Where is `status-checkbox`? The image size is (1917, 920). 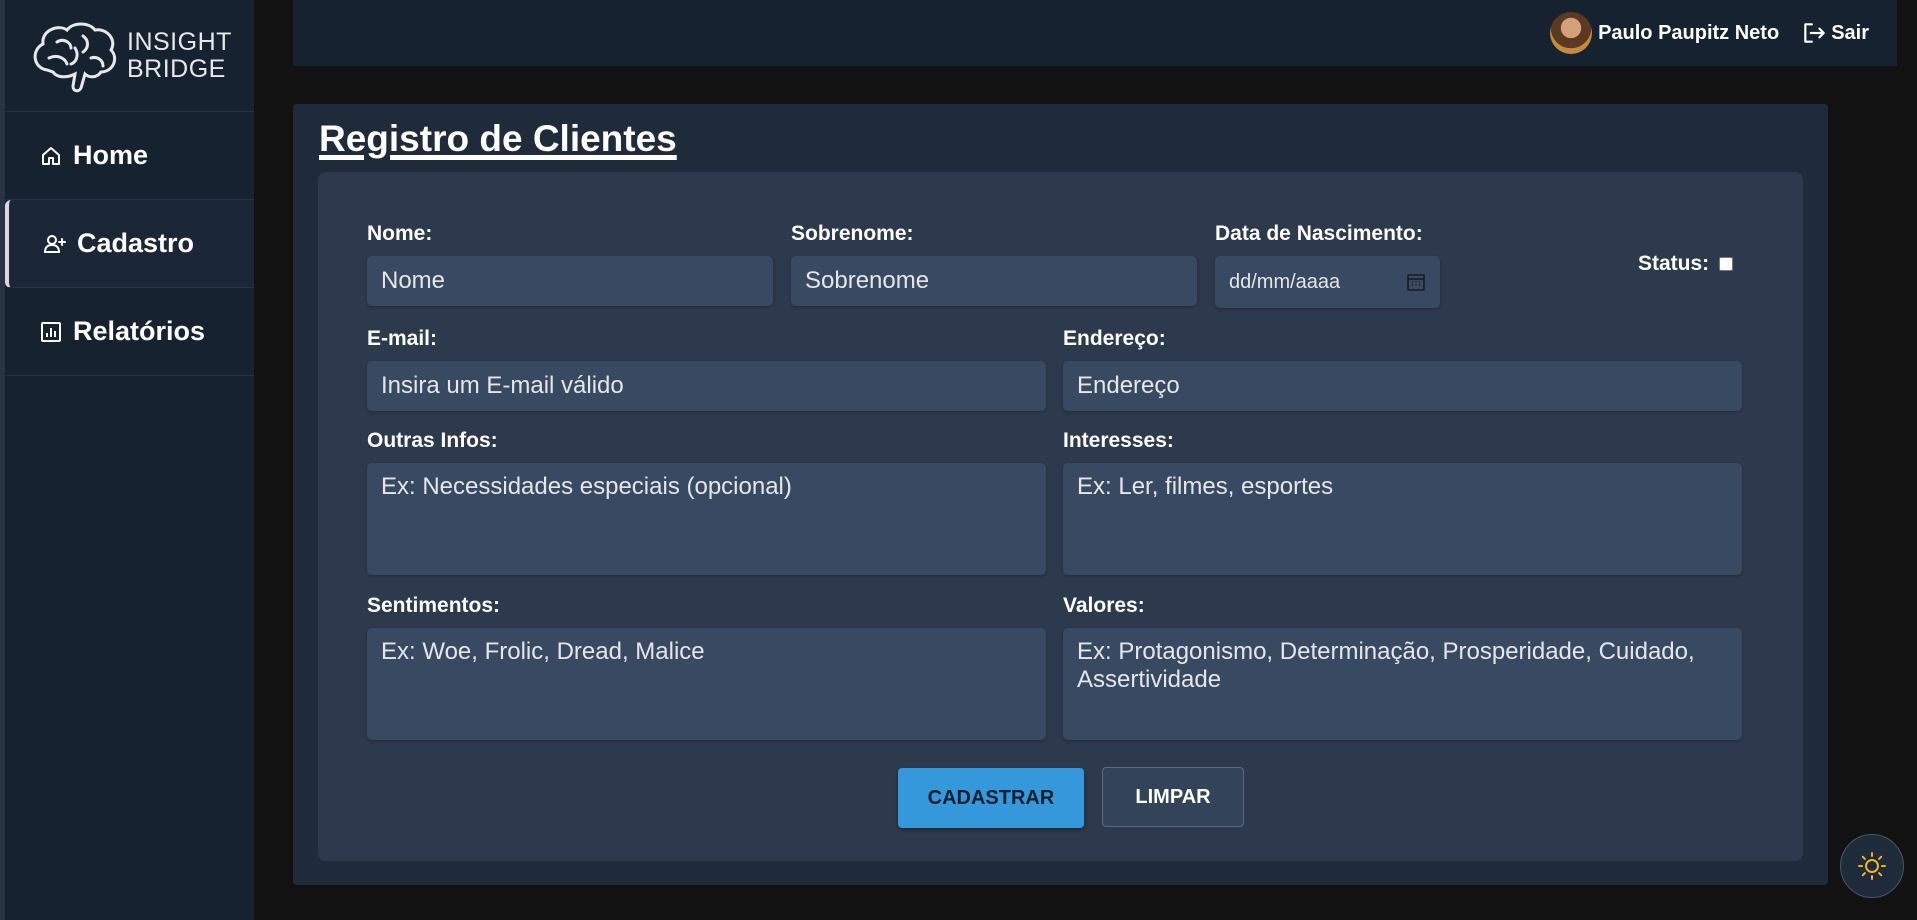
status-checkbox is located at coordinates (1726, 264).